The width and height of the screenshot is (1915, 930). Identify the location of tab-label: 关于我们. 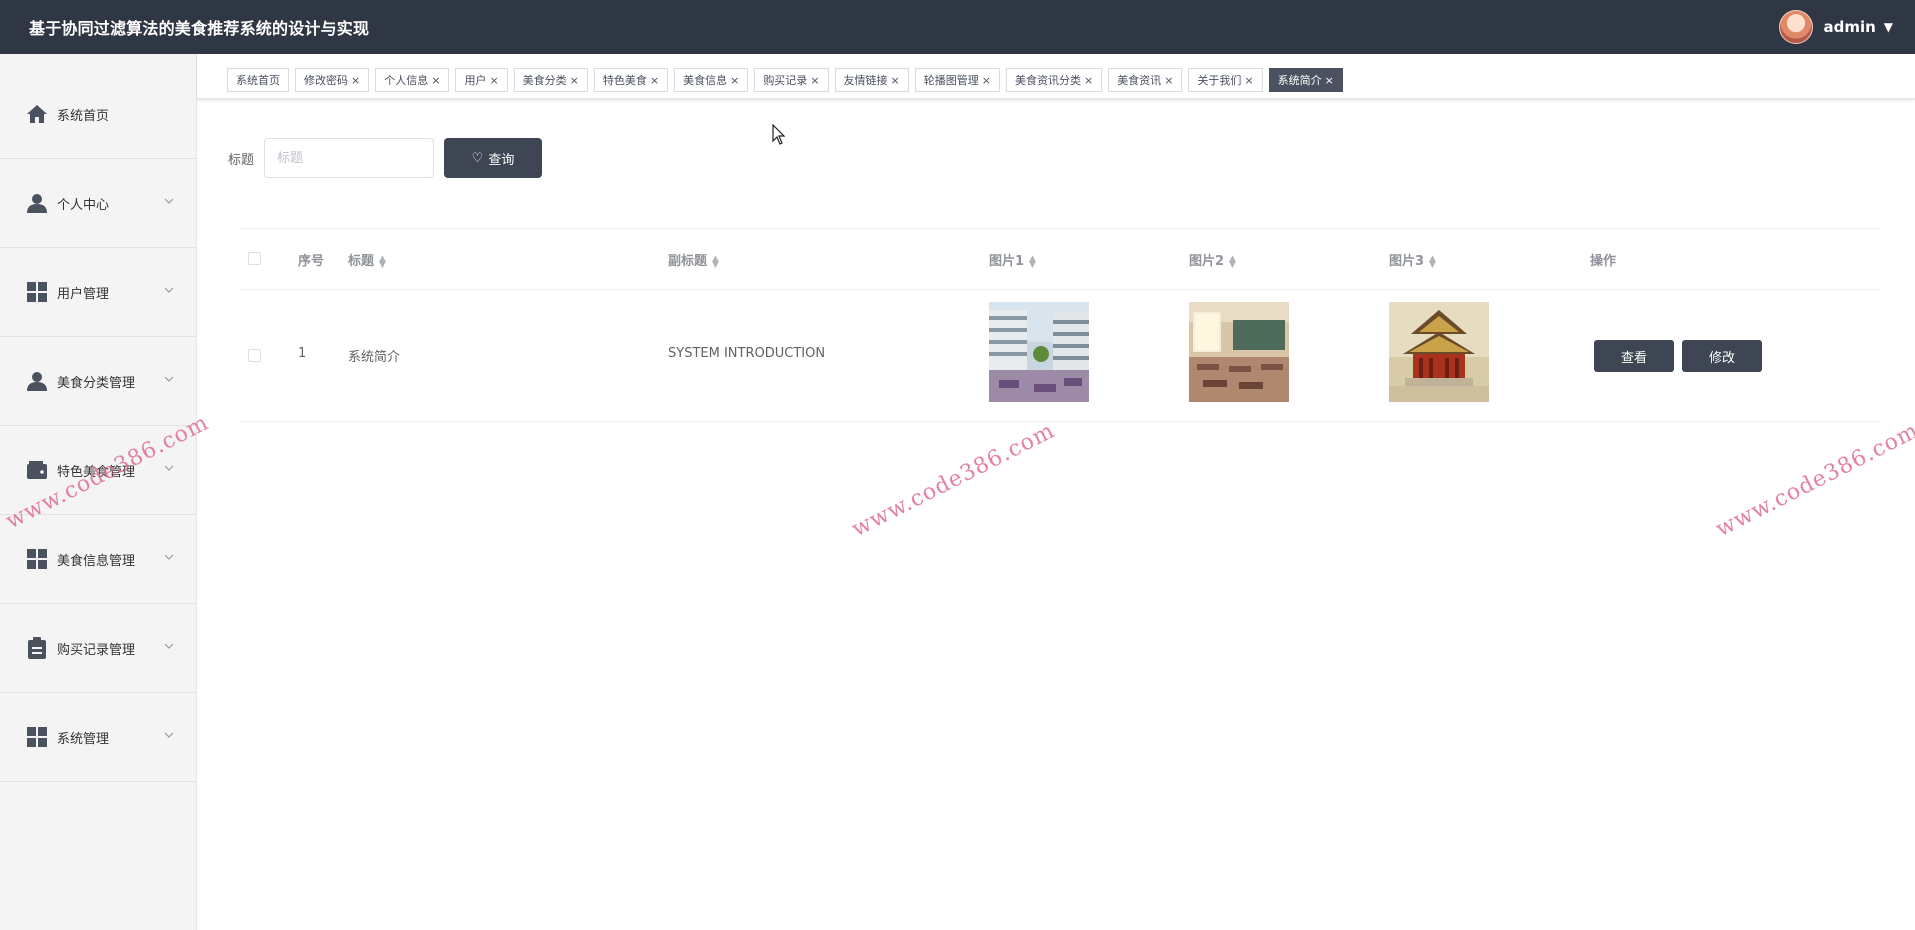
(1219, 80).